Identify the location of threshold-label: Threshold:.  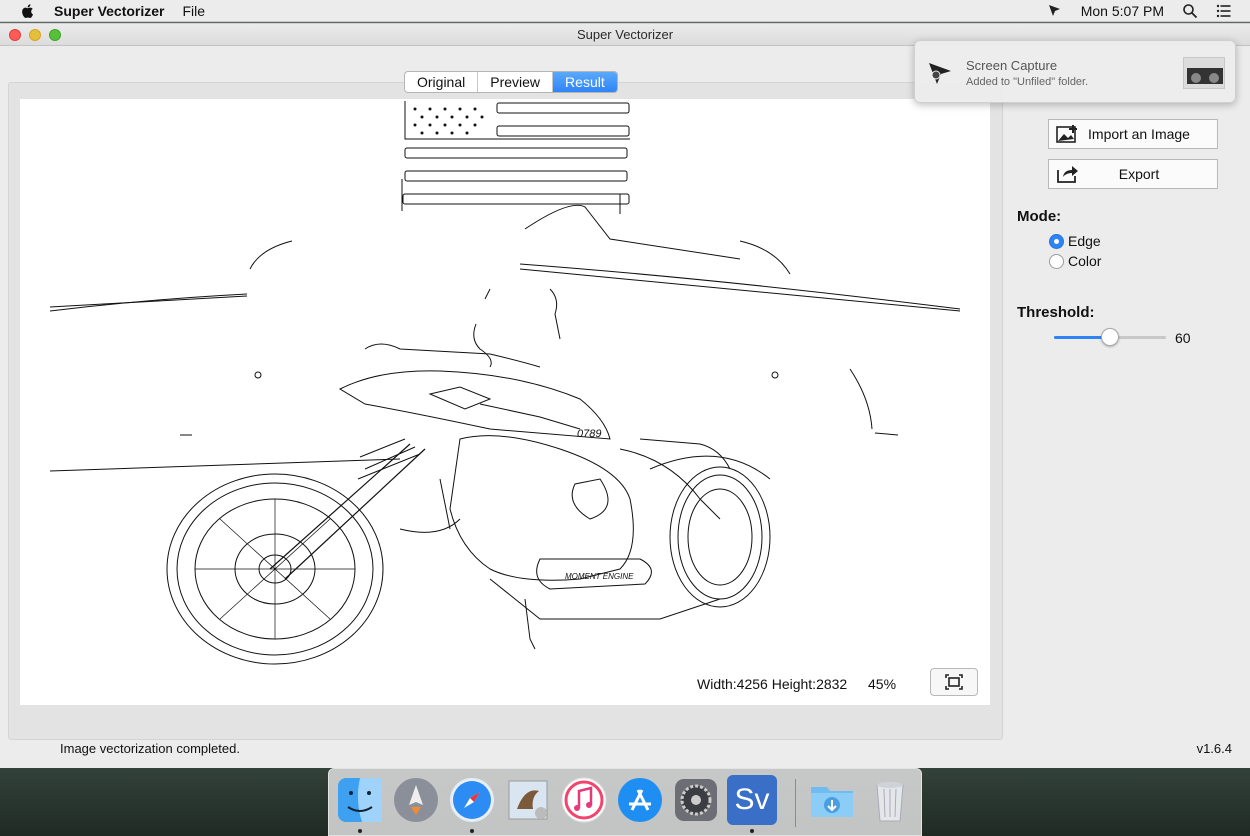
(1056, 312).